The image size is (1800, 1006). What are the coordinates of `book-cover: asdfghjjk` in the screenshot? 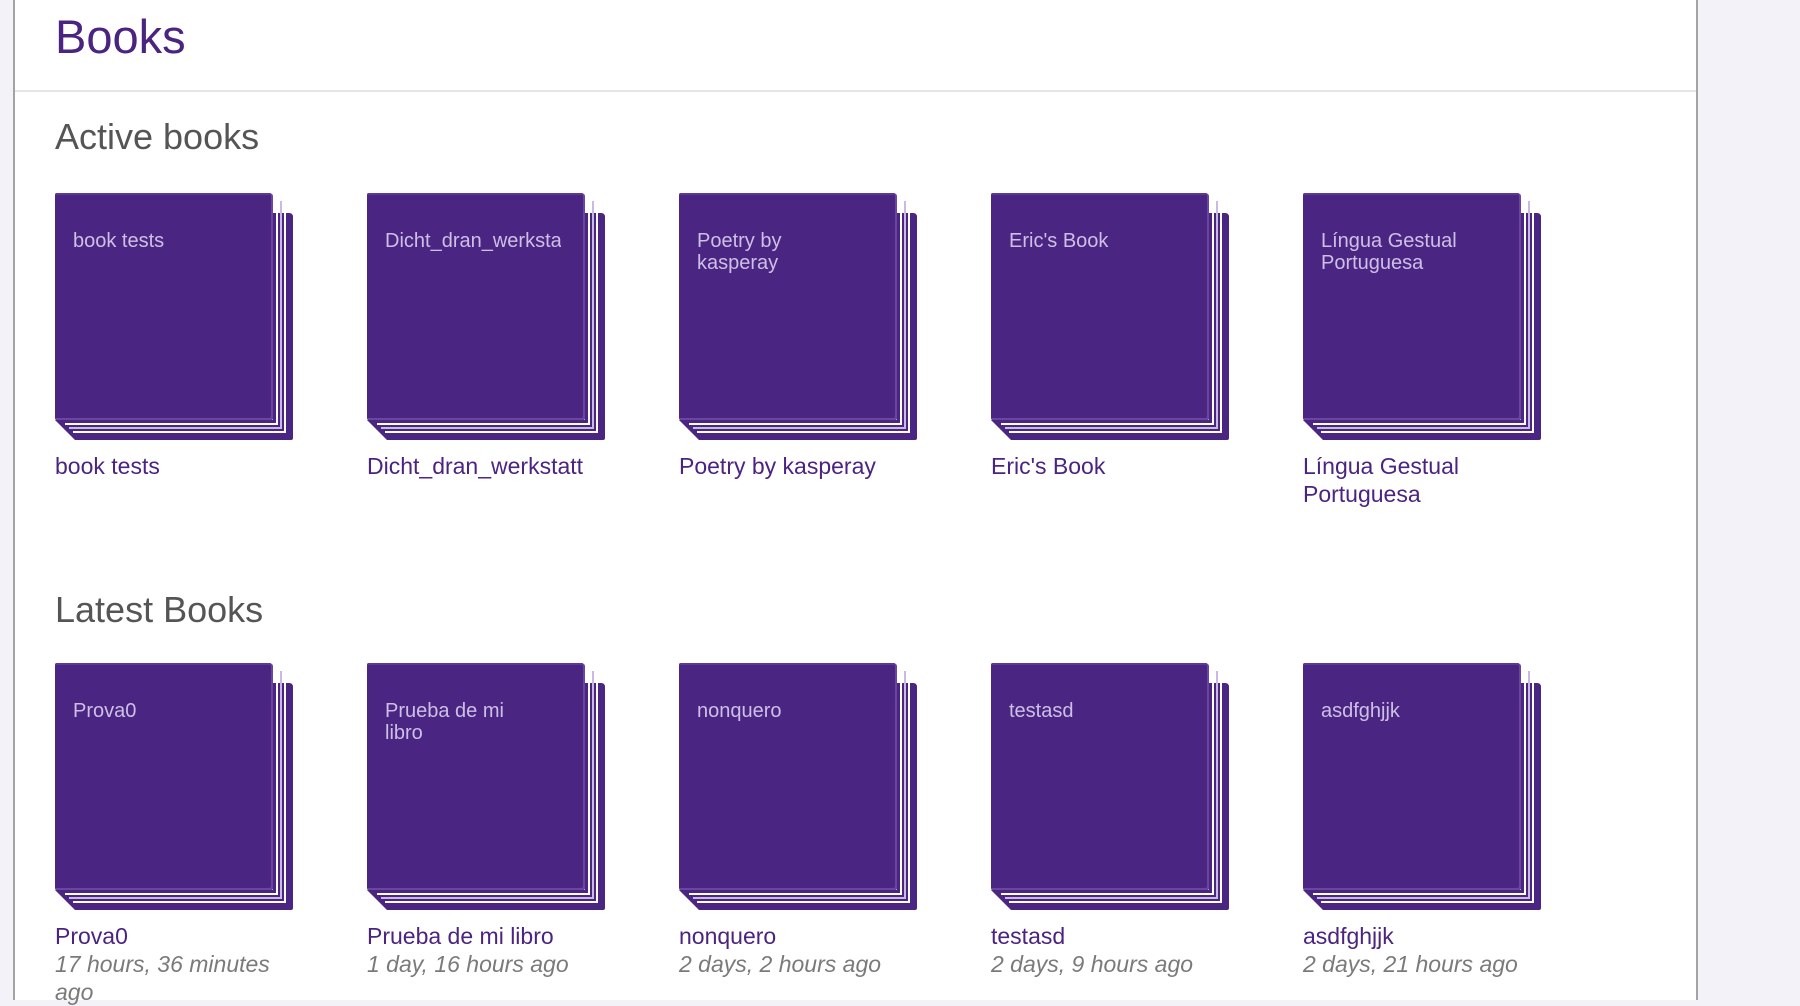 It's located at (1423, 786).